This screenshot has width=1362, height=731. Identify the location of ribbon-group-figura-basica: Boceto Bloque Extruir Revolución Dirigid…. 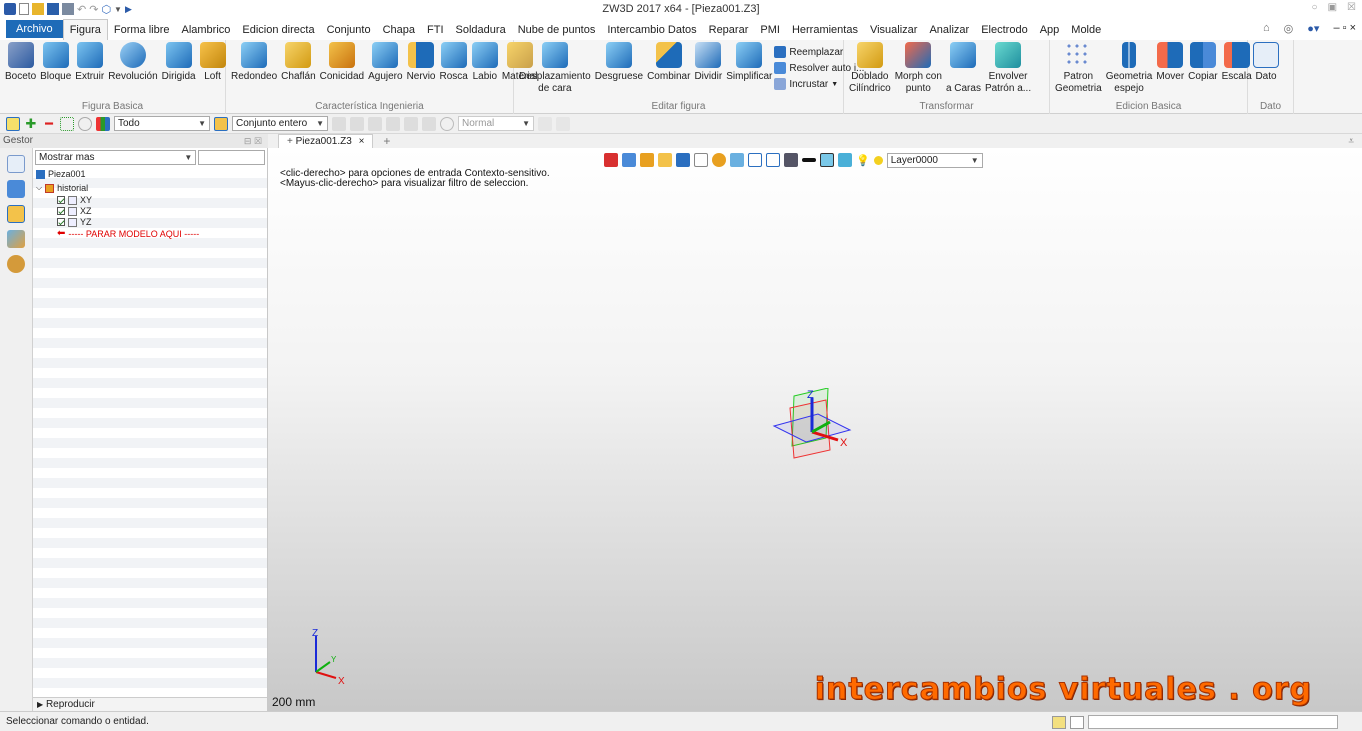
(113, 77).